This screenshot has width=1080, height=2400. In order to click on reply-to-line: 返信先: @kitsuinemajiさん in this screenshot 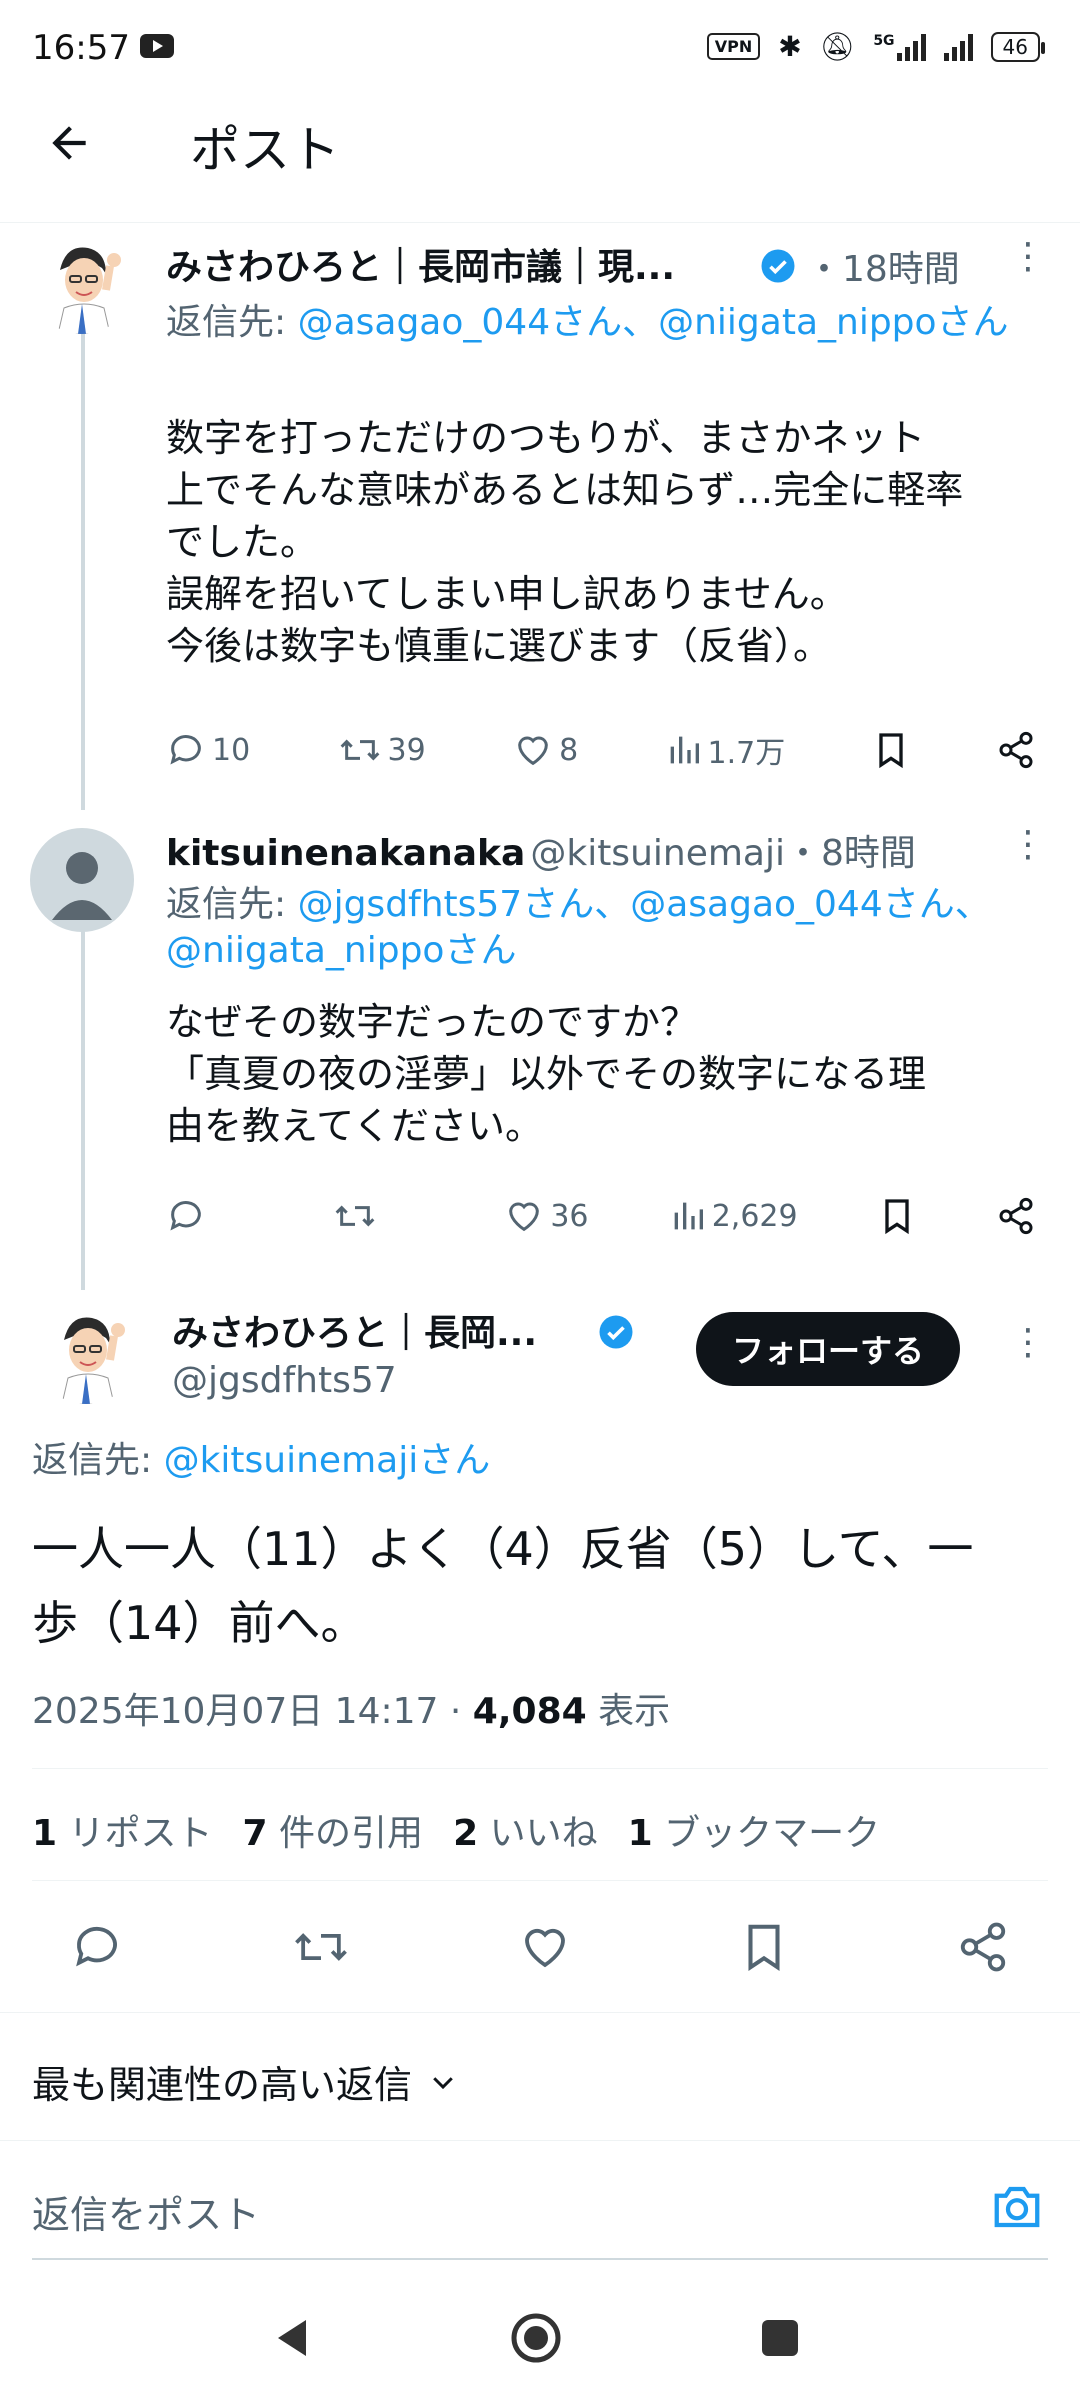, I will do `click(261, 1461)`.